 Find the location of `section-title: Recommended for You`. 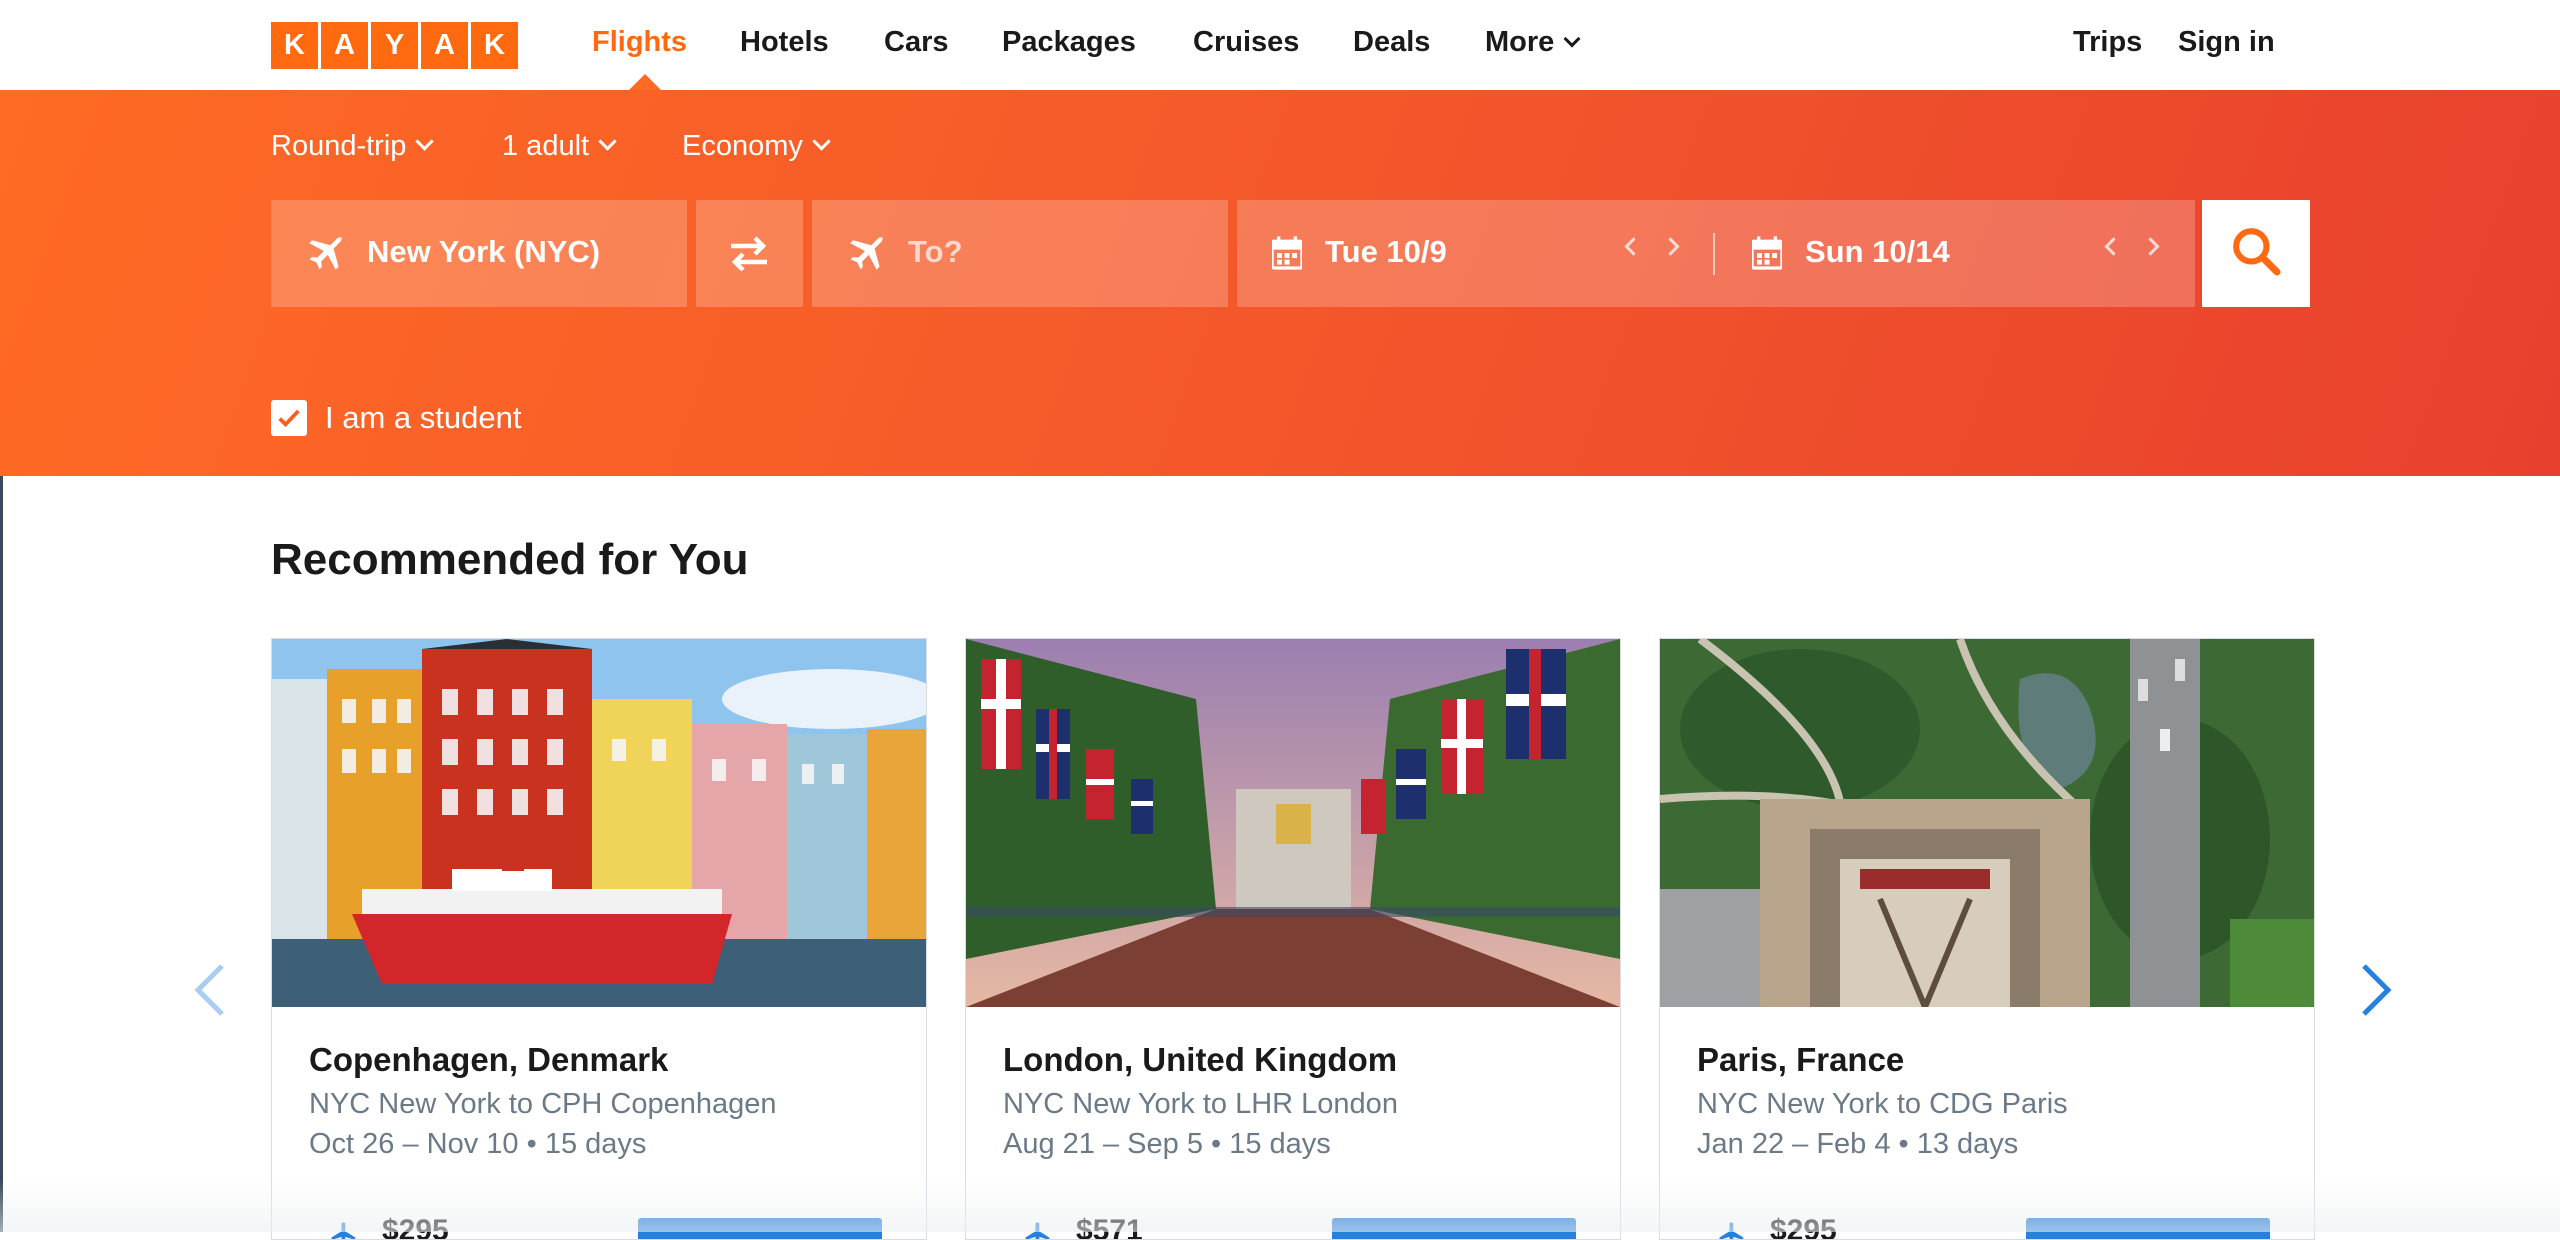

section-title: Recommended for You is located at coordinates (510, 559).